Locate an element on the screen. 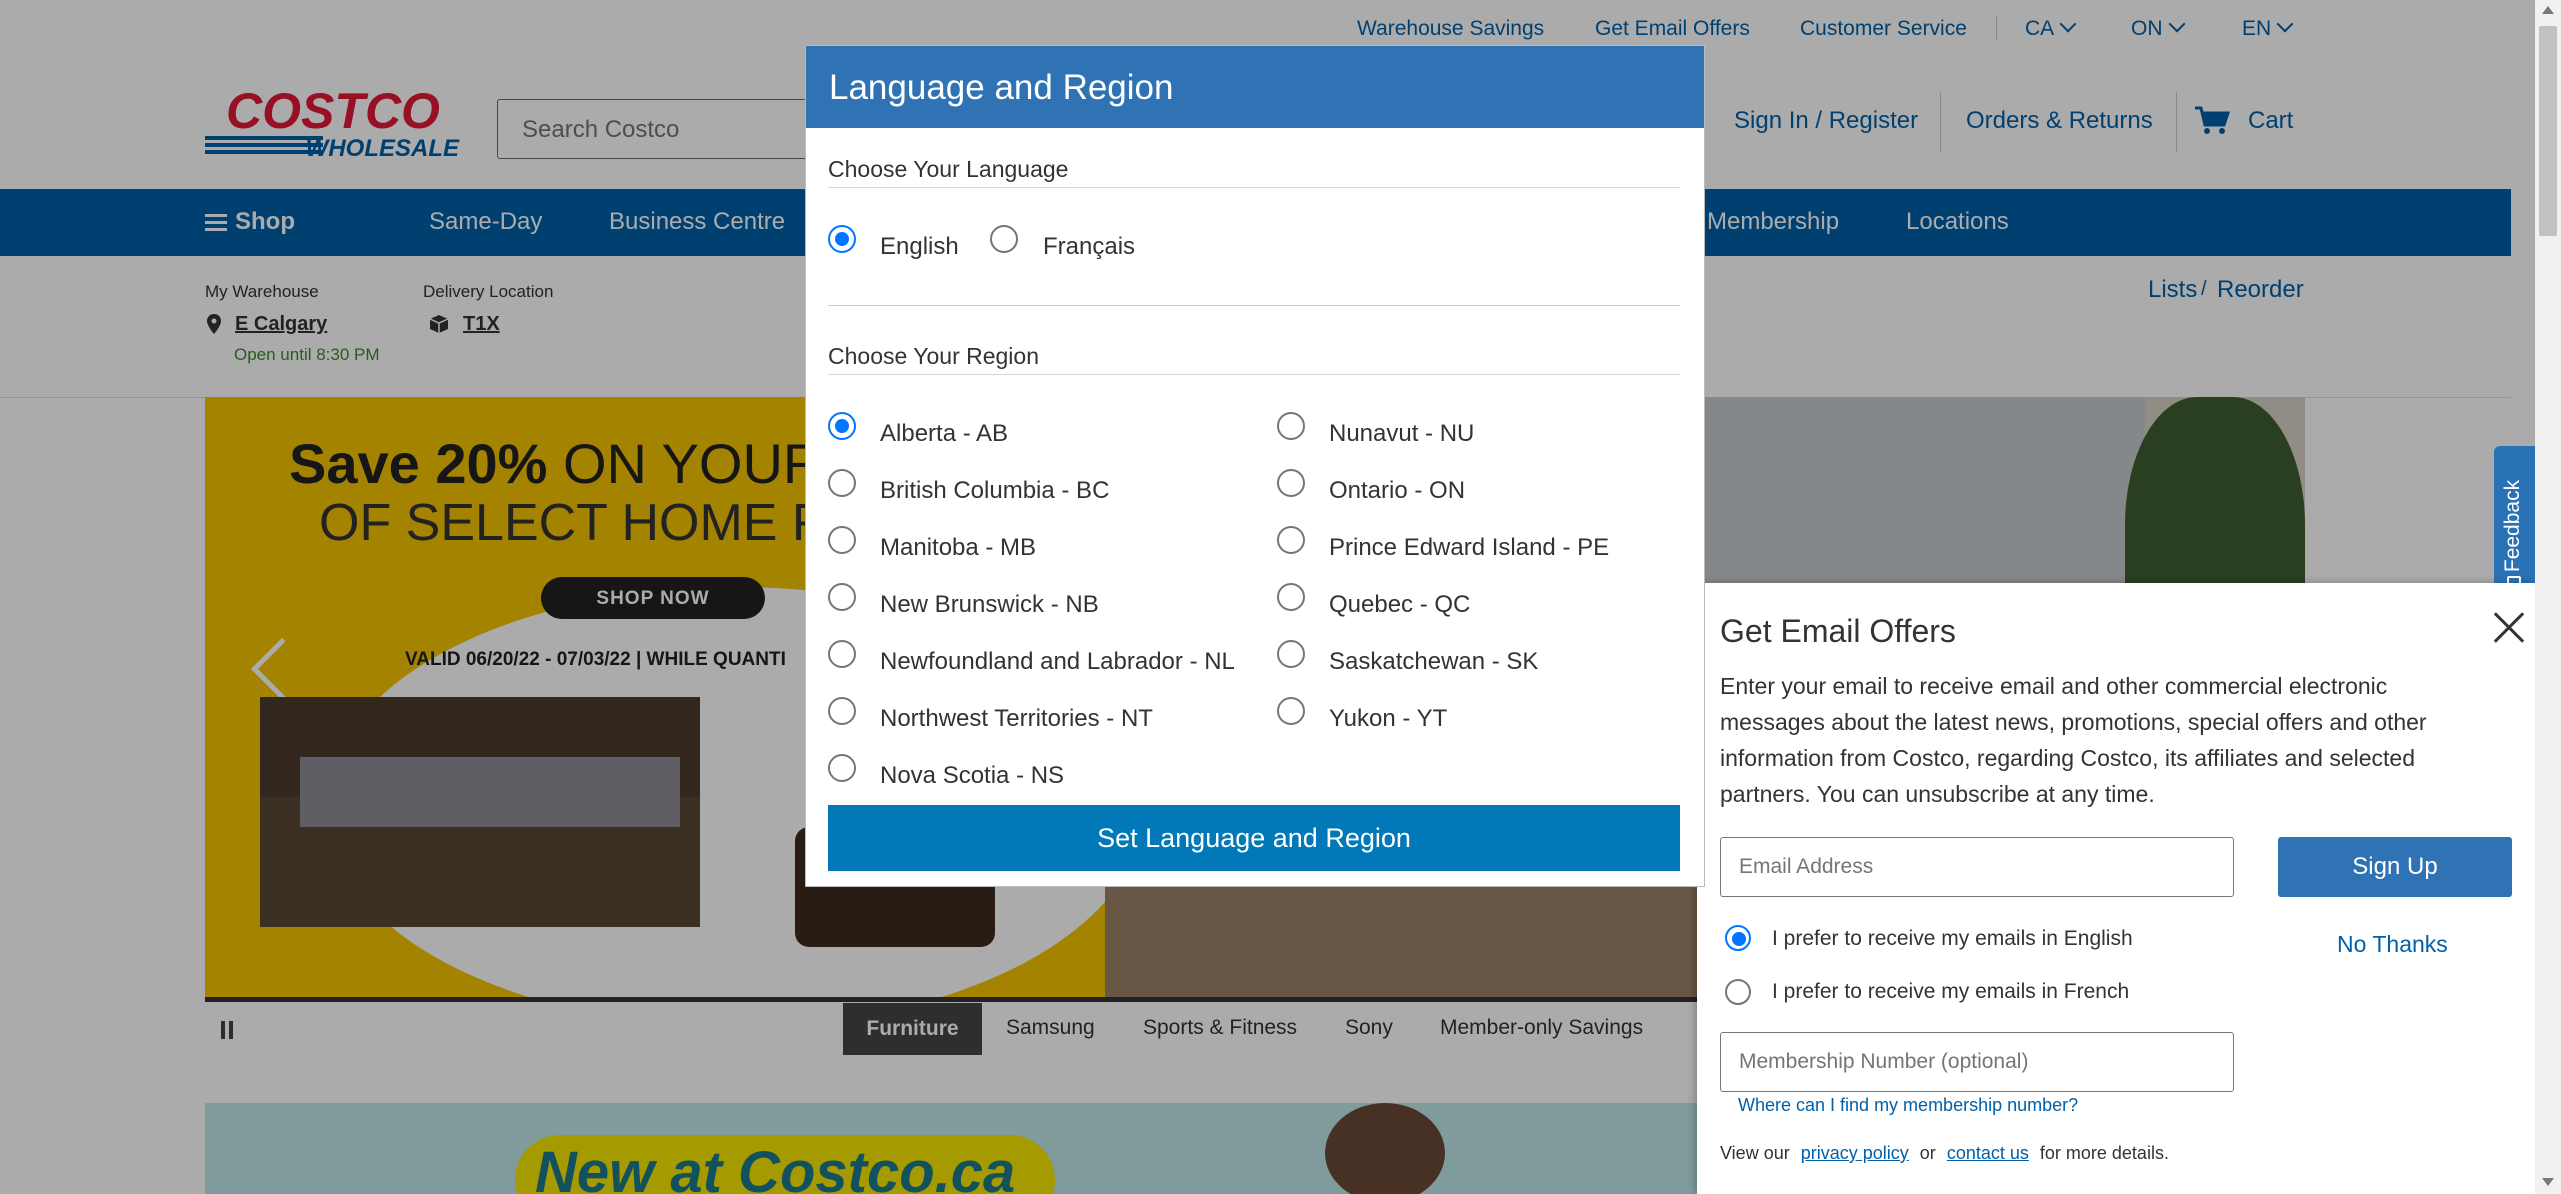 This screenshot has height=1194, width=2561. region-radio-mb is located at coordinates (842, 540).